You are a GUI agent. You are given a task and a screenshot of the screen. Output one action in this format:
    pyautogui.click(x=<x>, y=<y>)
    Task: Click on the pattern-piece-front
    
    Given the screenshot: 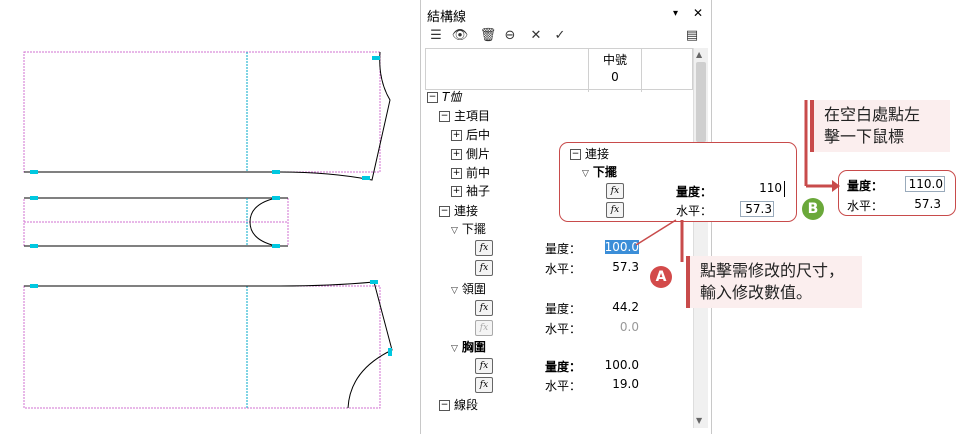 What is the action you would take?
    pyautogui.click(x=202, y=347)
    